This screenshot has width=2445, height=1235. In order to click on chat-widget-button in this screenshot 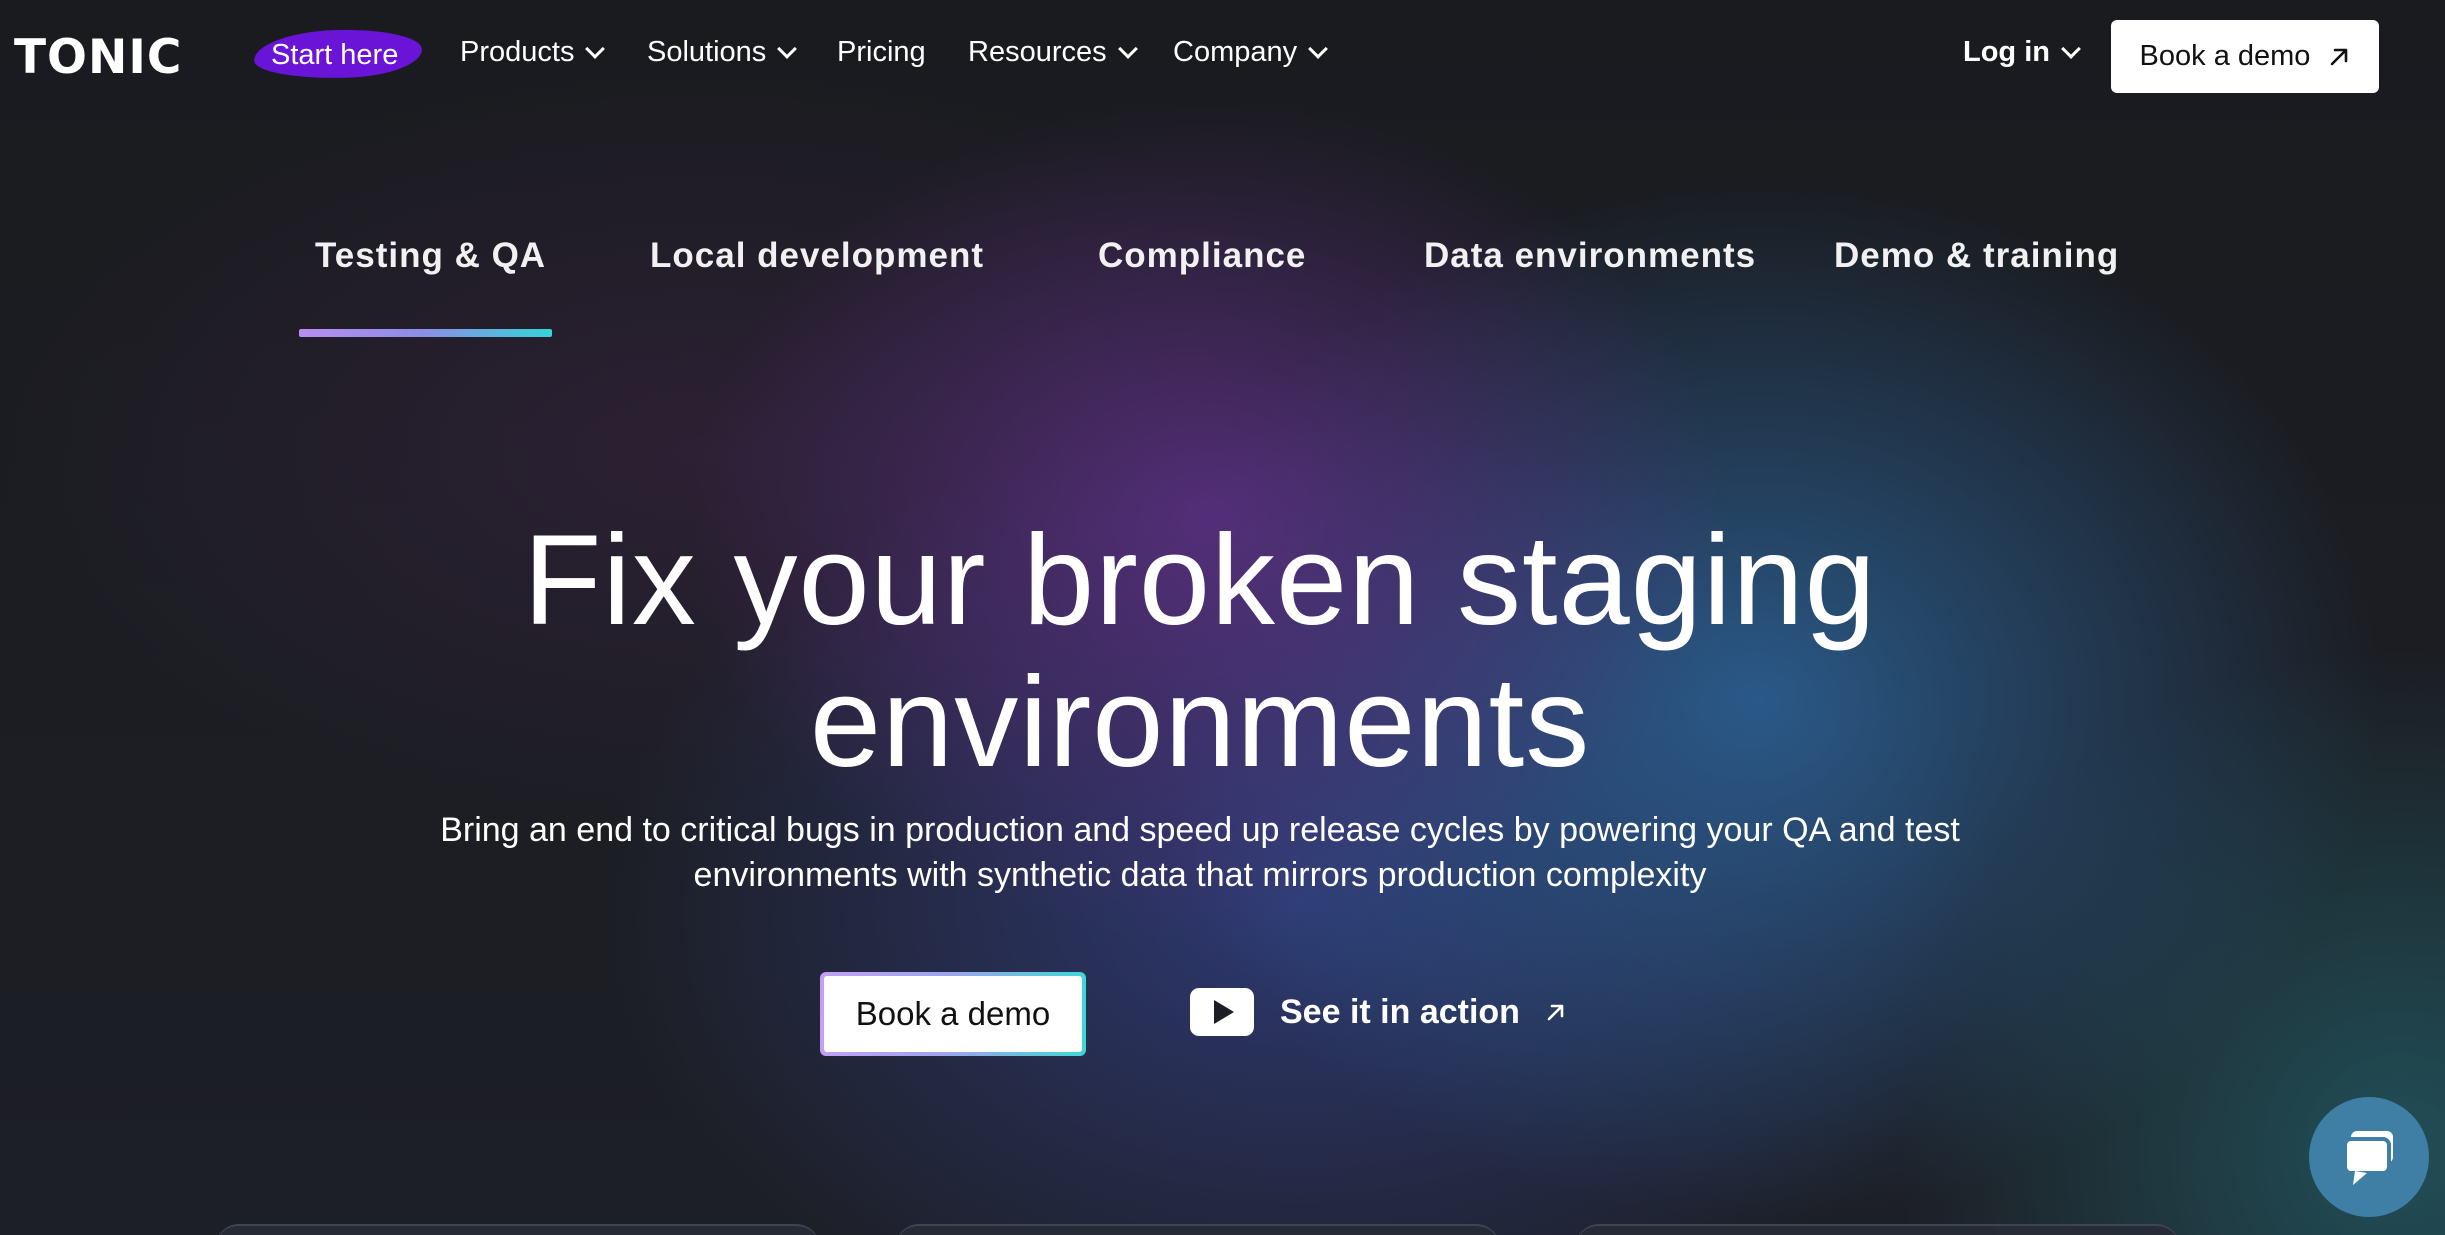, I will do `click(2369, 1157)`.